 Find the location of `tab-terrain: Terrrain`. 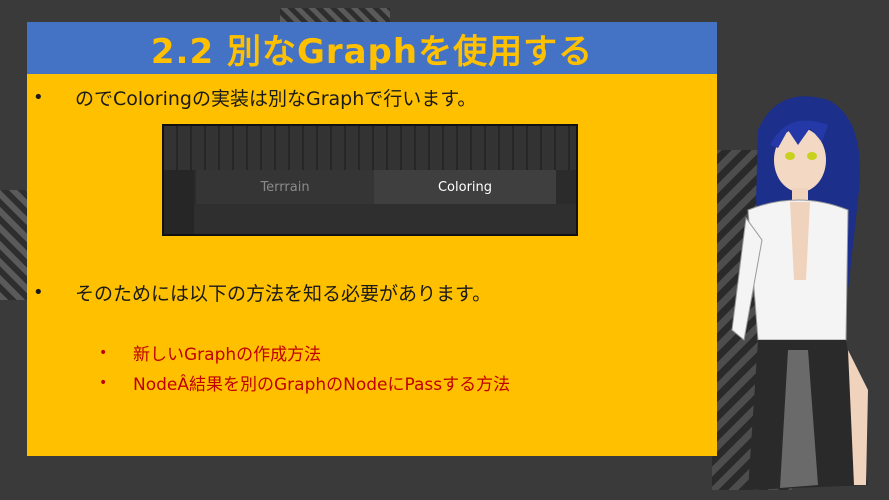

tab-terrain: Terrrain is located at coordinates (285, 187).